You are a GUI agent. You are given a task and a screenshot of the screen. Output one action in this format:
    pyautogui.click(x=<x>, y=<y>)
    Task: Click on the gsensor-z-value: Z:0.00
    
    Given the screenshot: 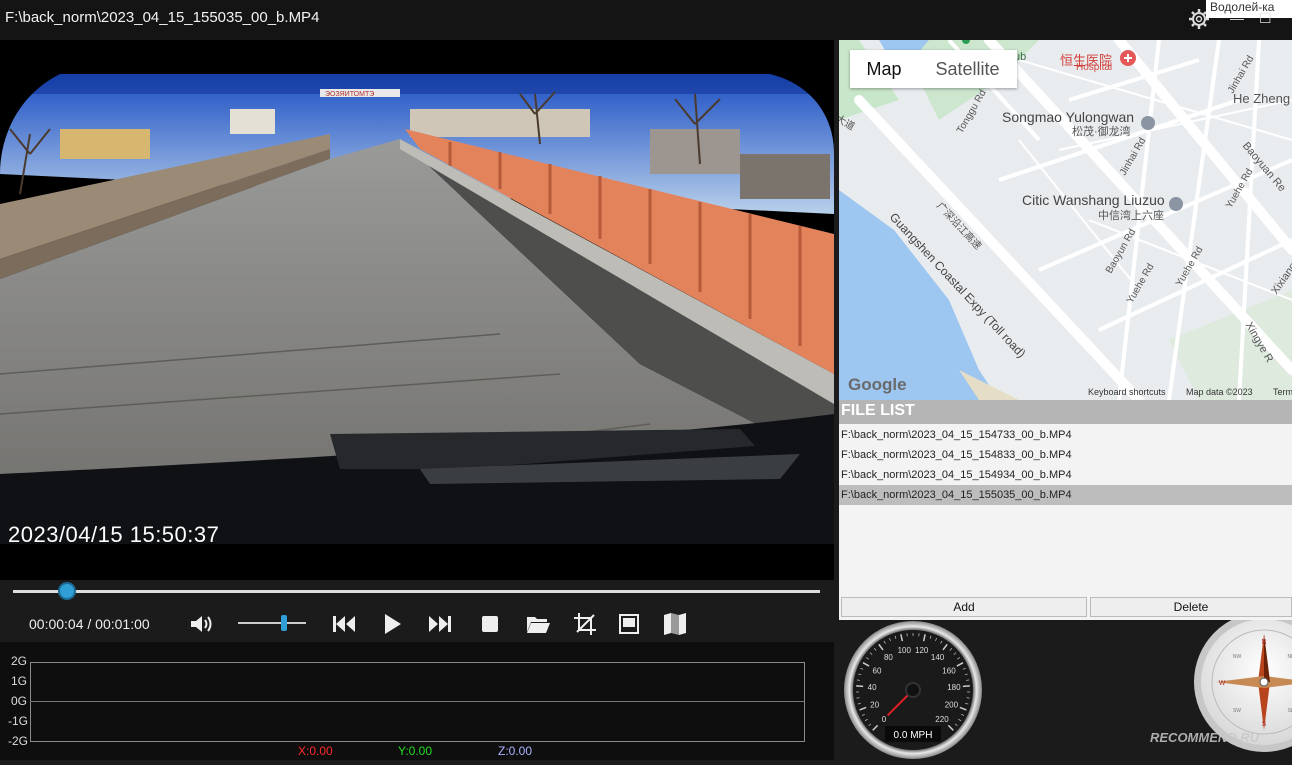 What is the action you would take?
    pyautogui.click(x=515, y=751)
    